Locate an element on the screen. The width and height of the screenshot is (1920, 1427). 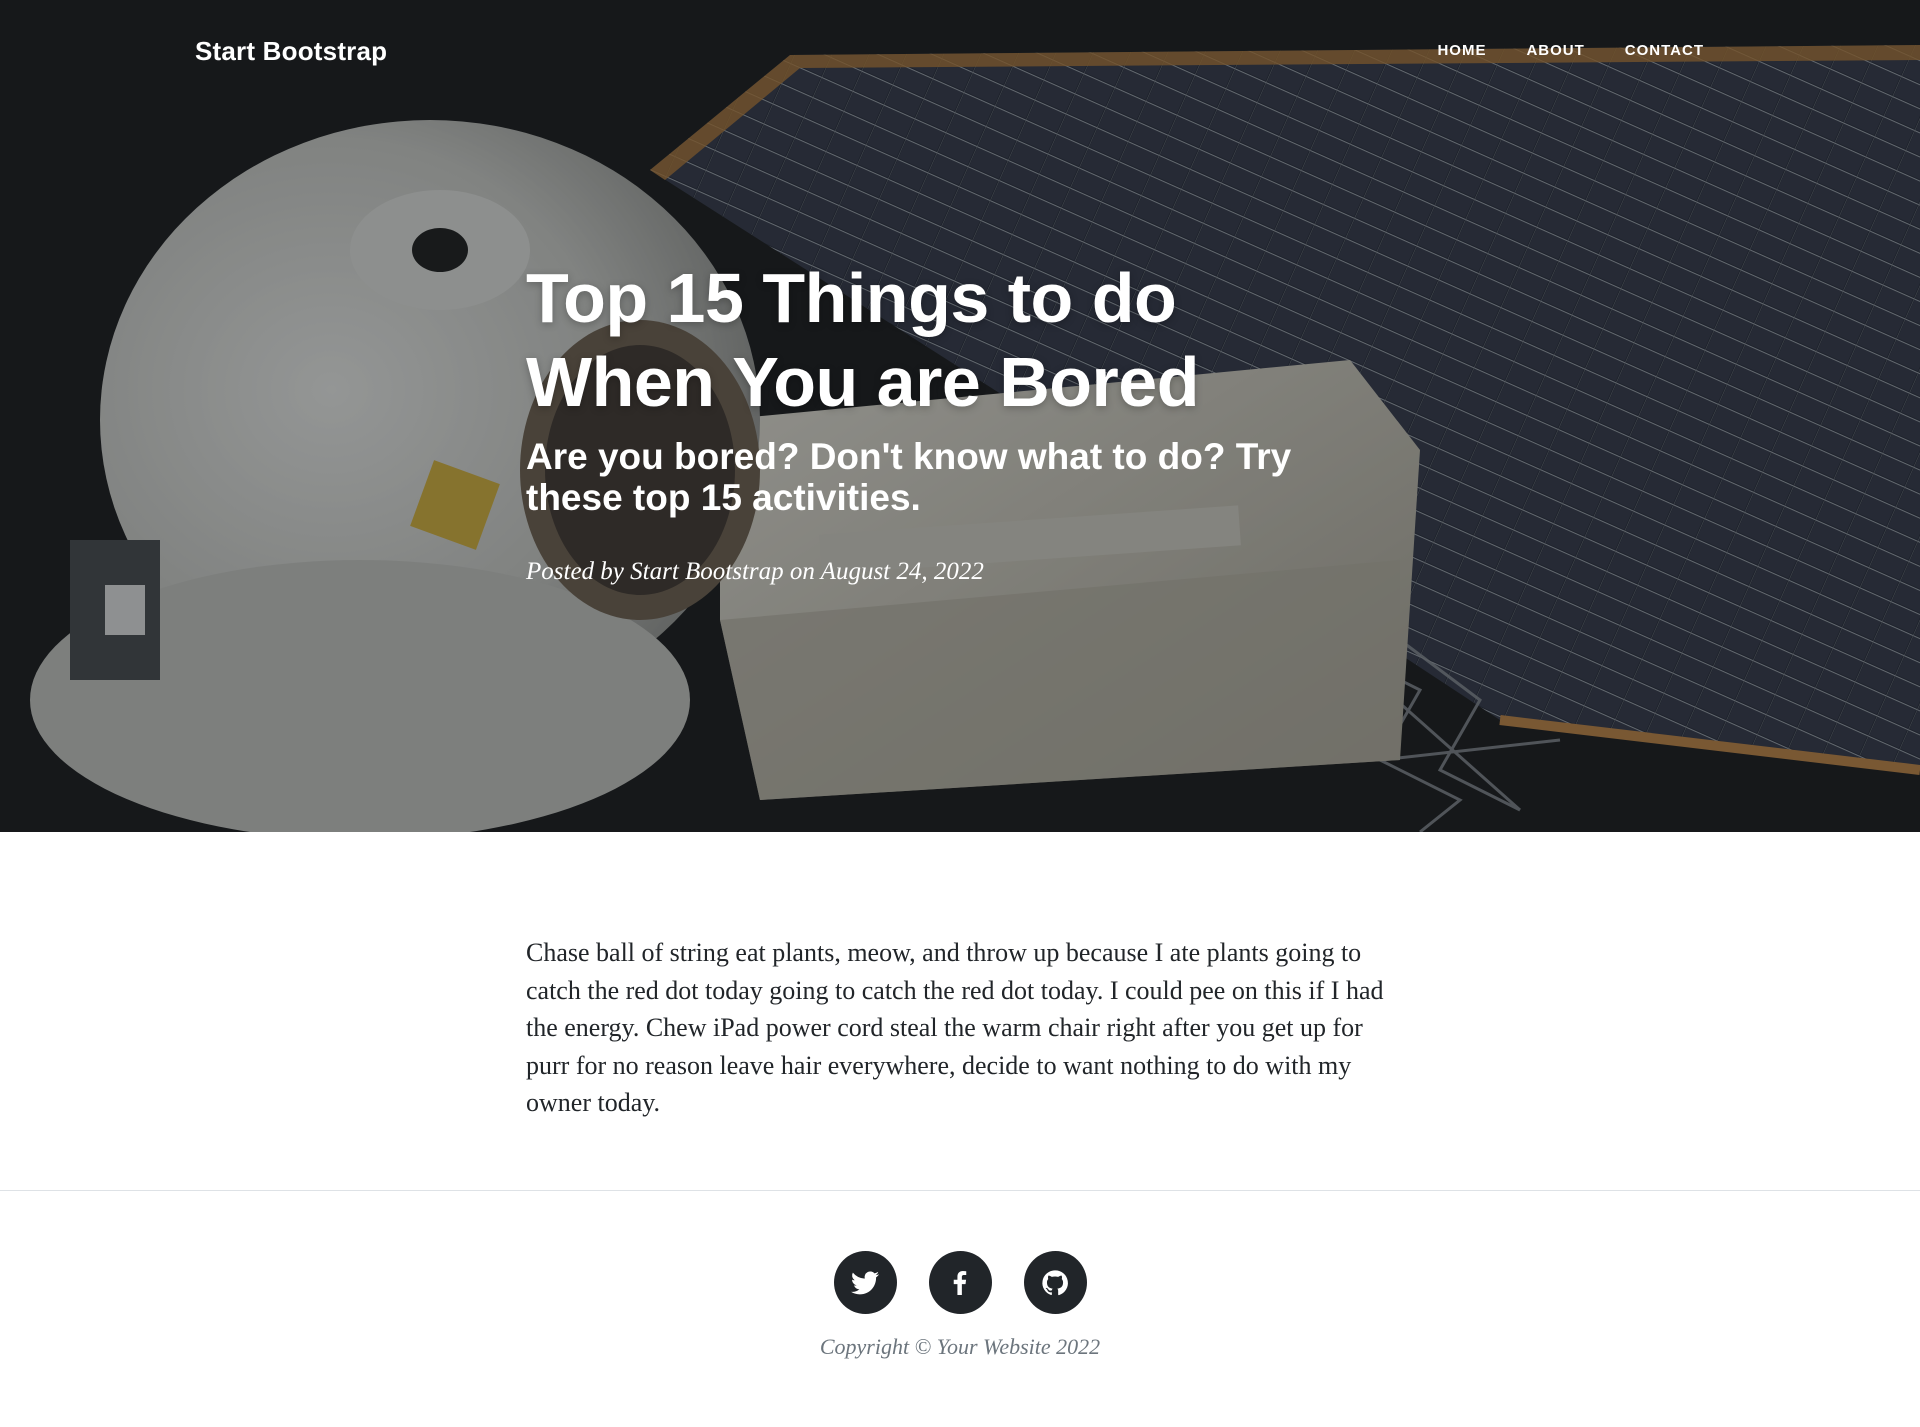
facebook-link is located at coordinates (960, 1282).